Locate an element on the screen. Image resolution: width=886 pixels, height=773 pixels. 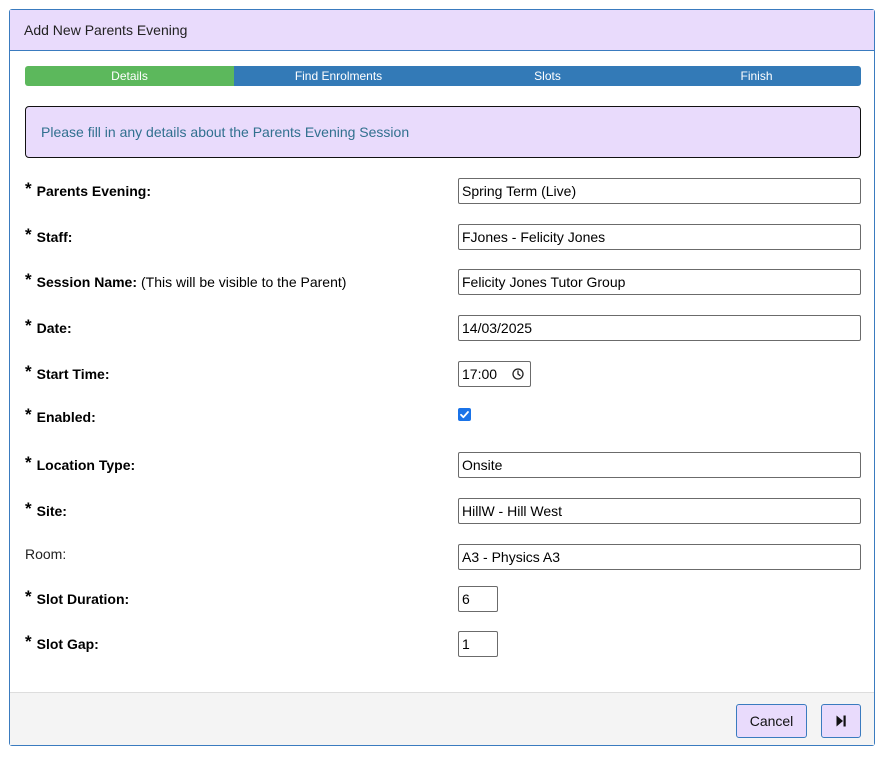
session-name-note: (This will be visible to the Parent) is located at coordinates (244, 282).